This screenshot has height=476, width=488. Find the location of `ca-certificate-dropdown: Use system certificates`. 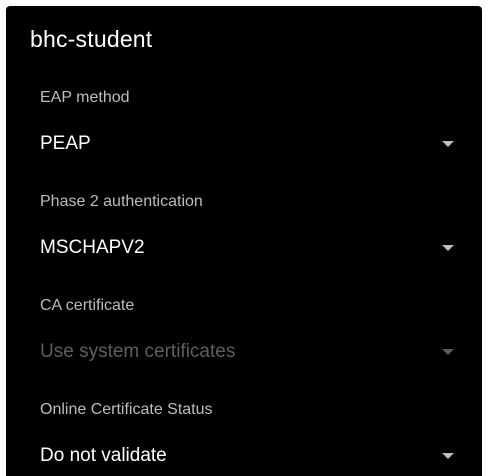

ca-certificate-dropdown: Use system certificates is located at coordinates (247, 353).